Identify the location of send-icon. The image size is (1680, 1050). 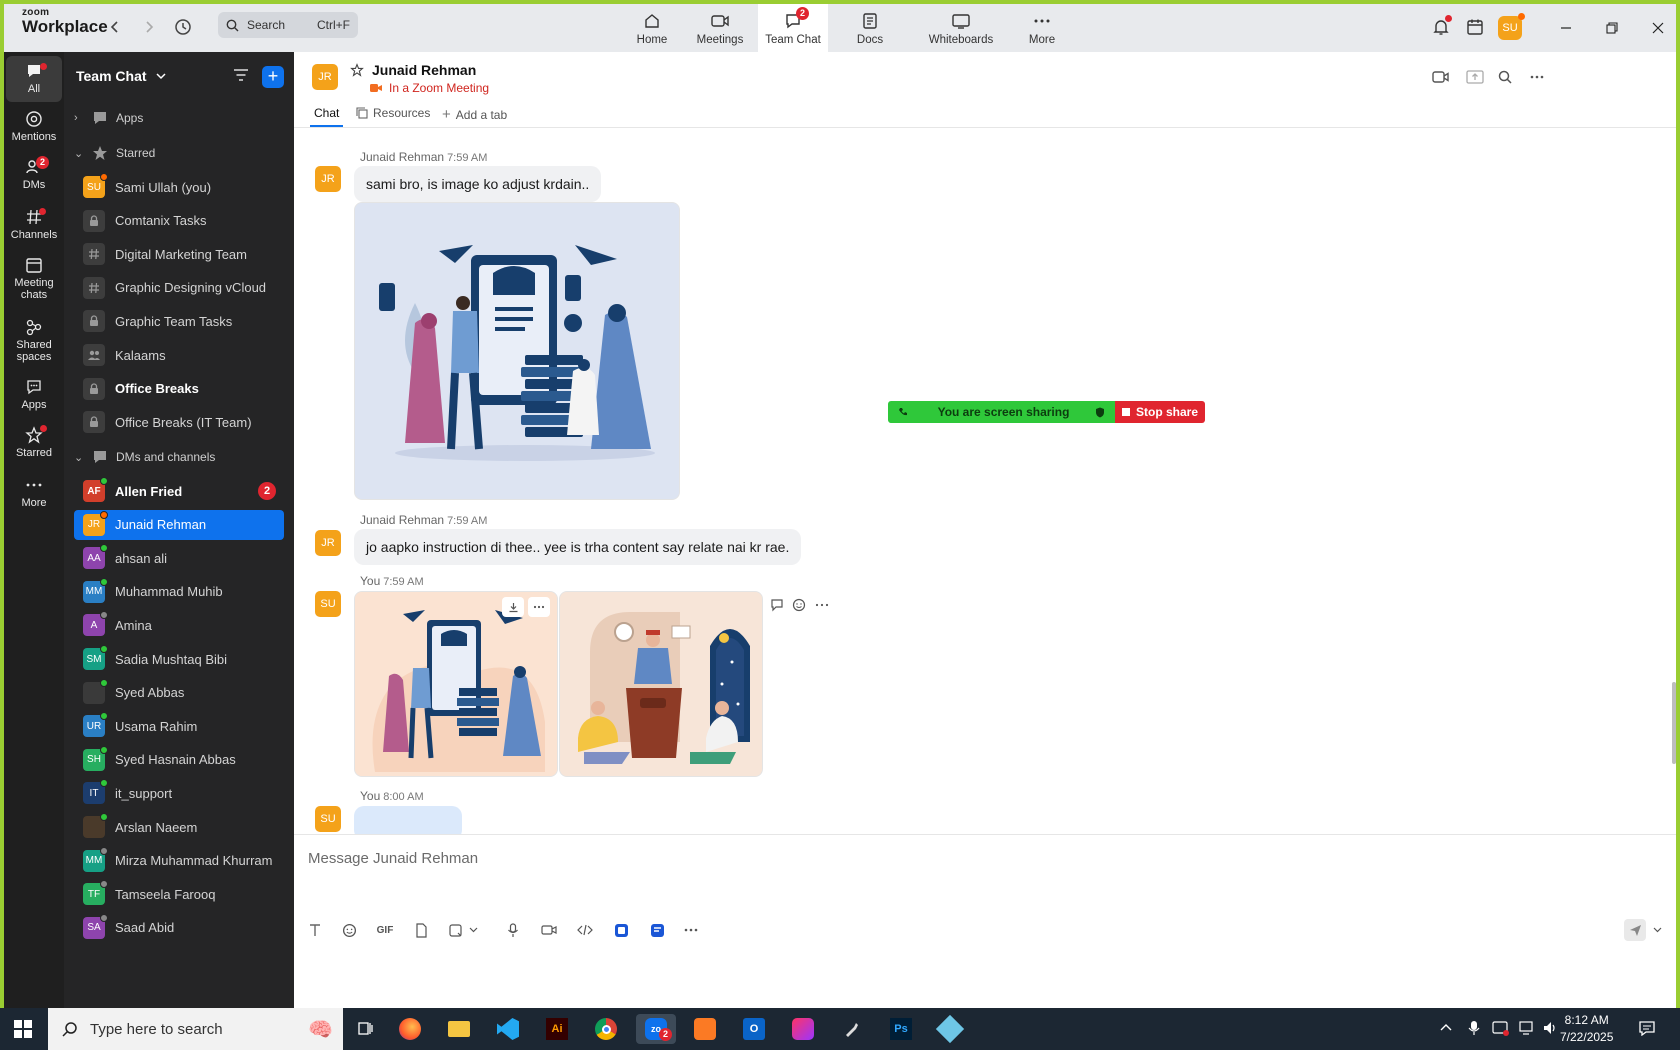
(1635, 930).